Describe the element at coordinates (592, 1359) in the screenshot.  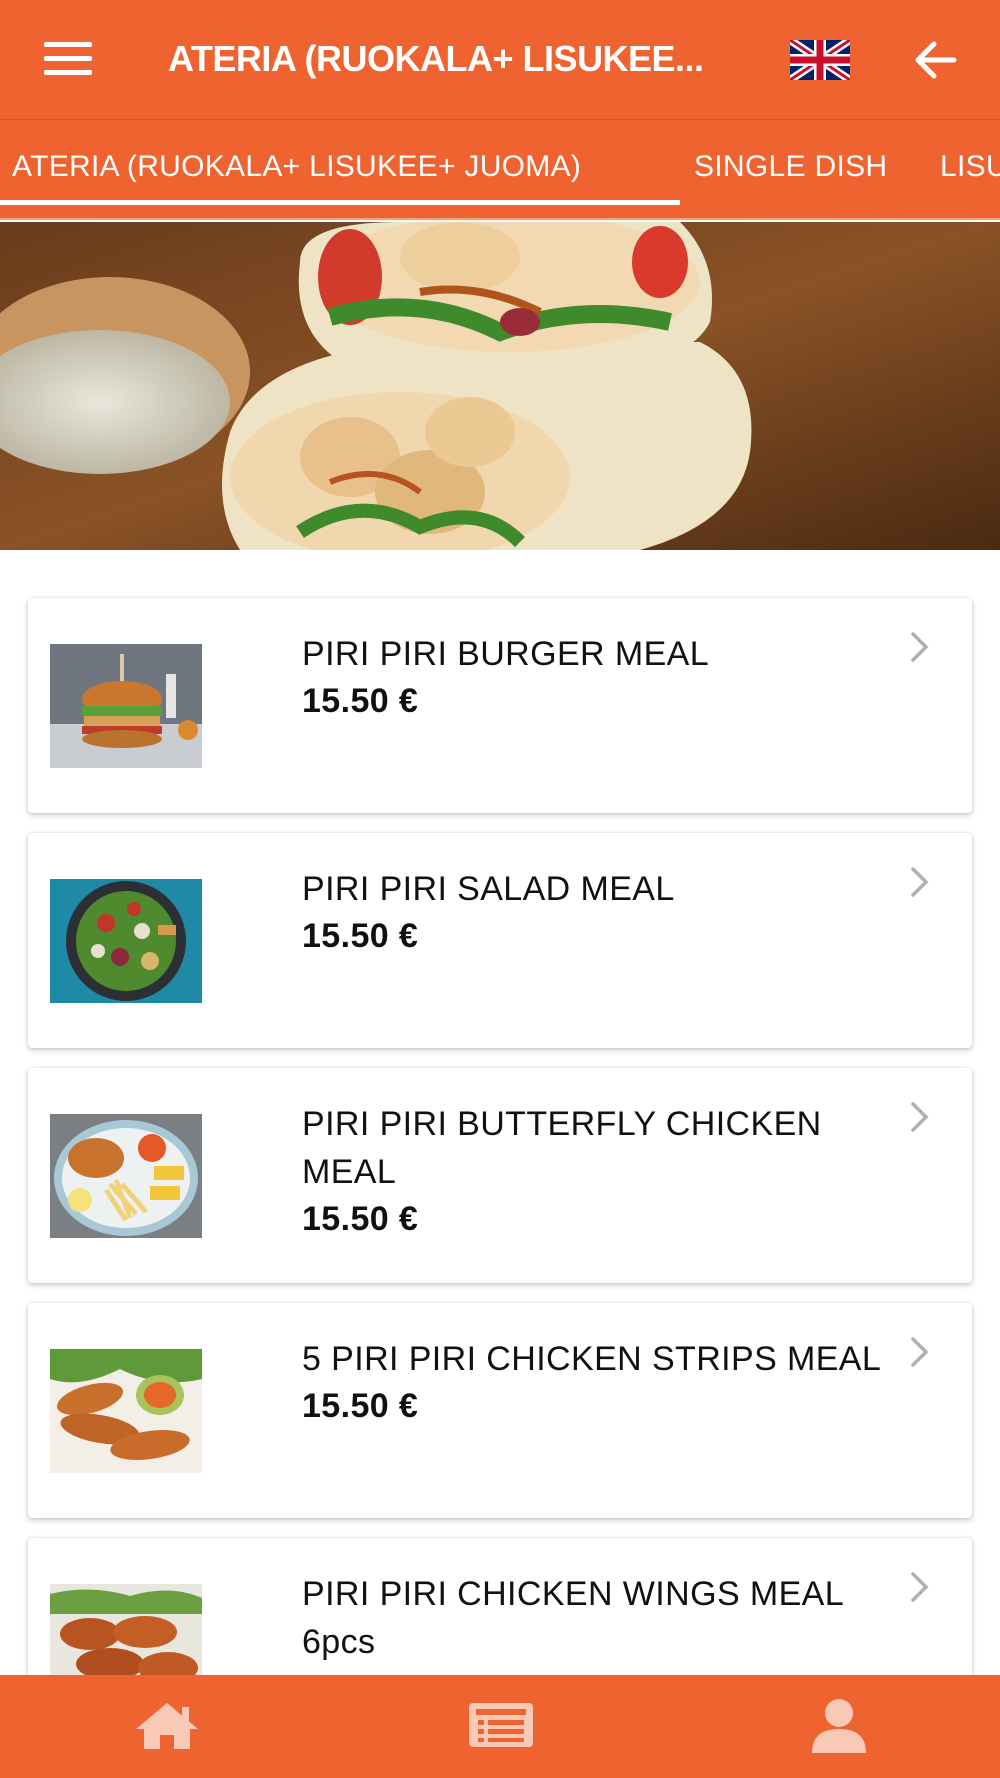
I see `product-name: 5 PIRI PIRI CHICKEN STRIPS MEAL` at that location.